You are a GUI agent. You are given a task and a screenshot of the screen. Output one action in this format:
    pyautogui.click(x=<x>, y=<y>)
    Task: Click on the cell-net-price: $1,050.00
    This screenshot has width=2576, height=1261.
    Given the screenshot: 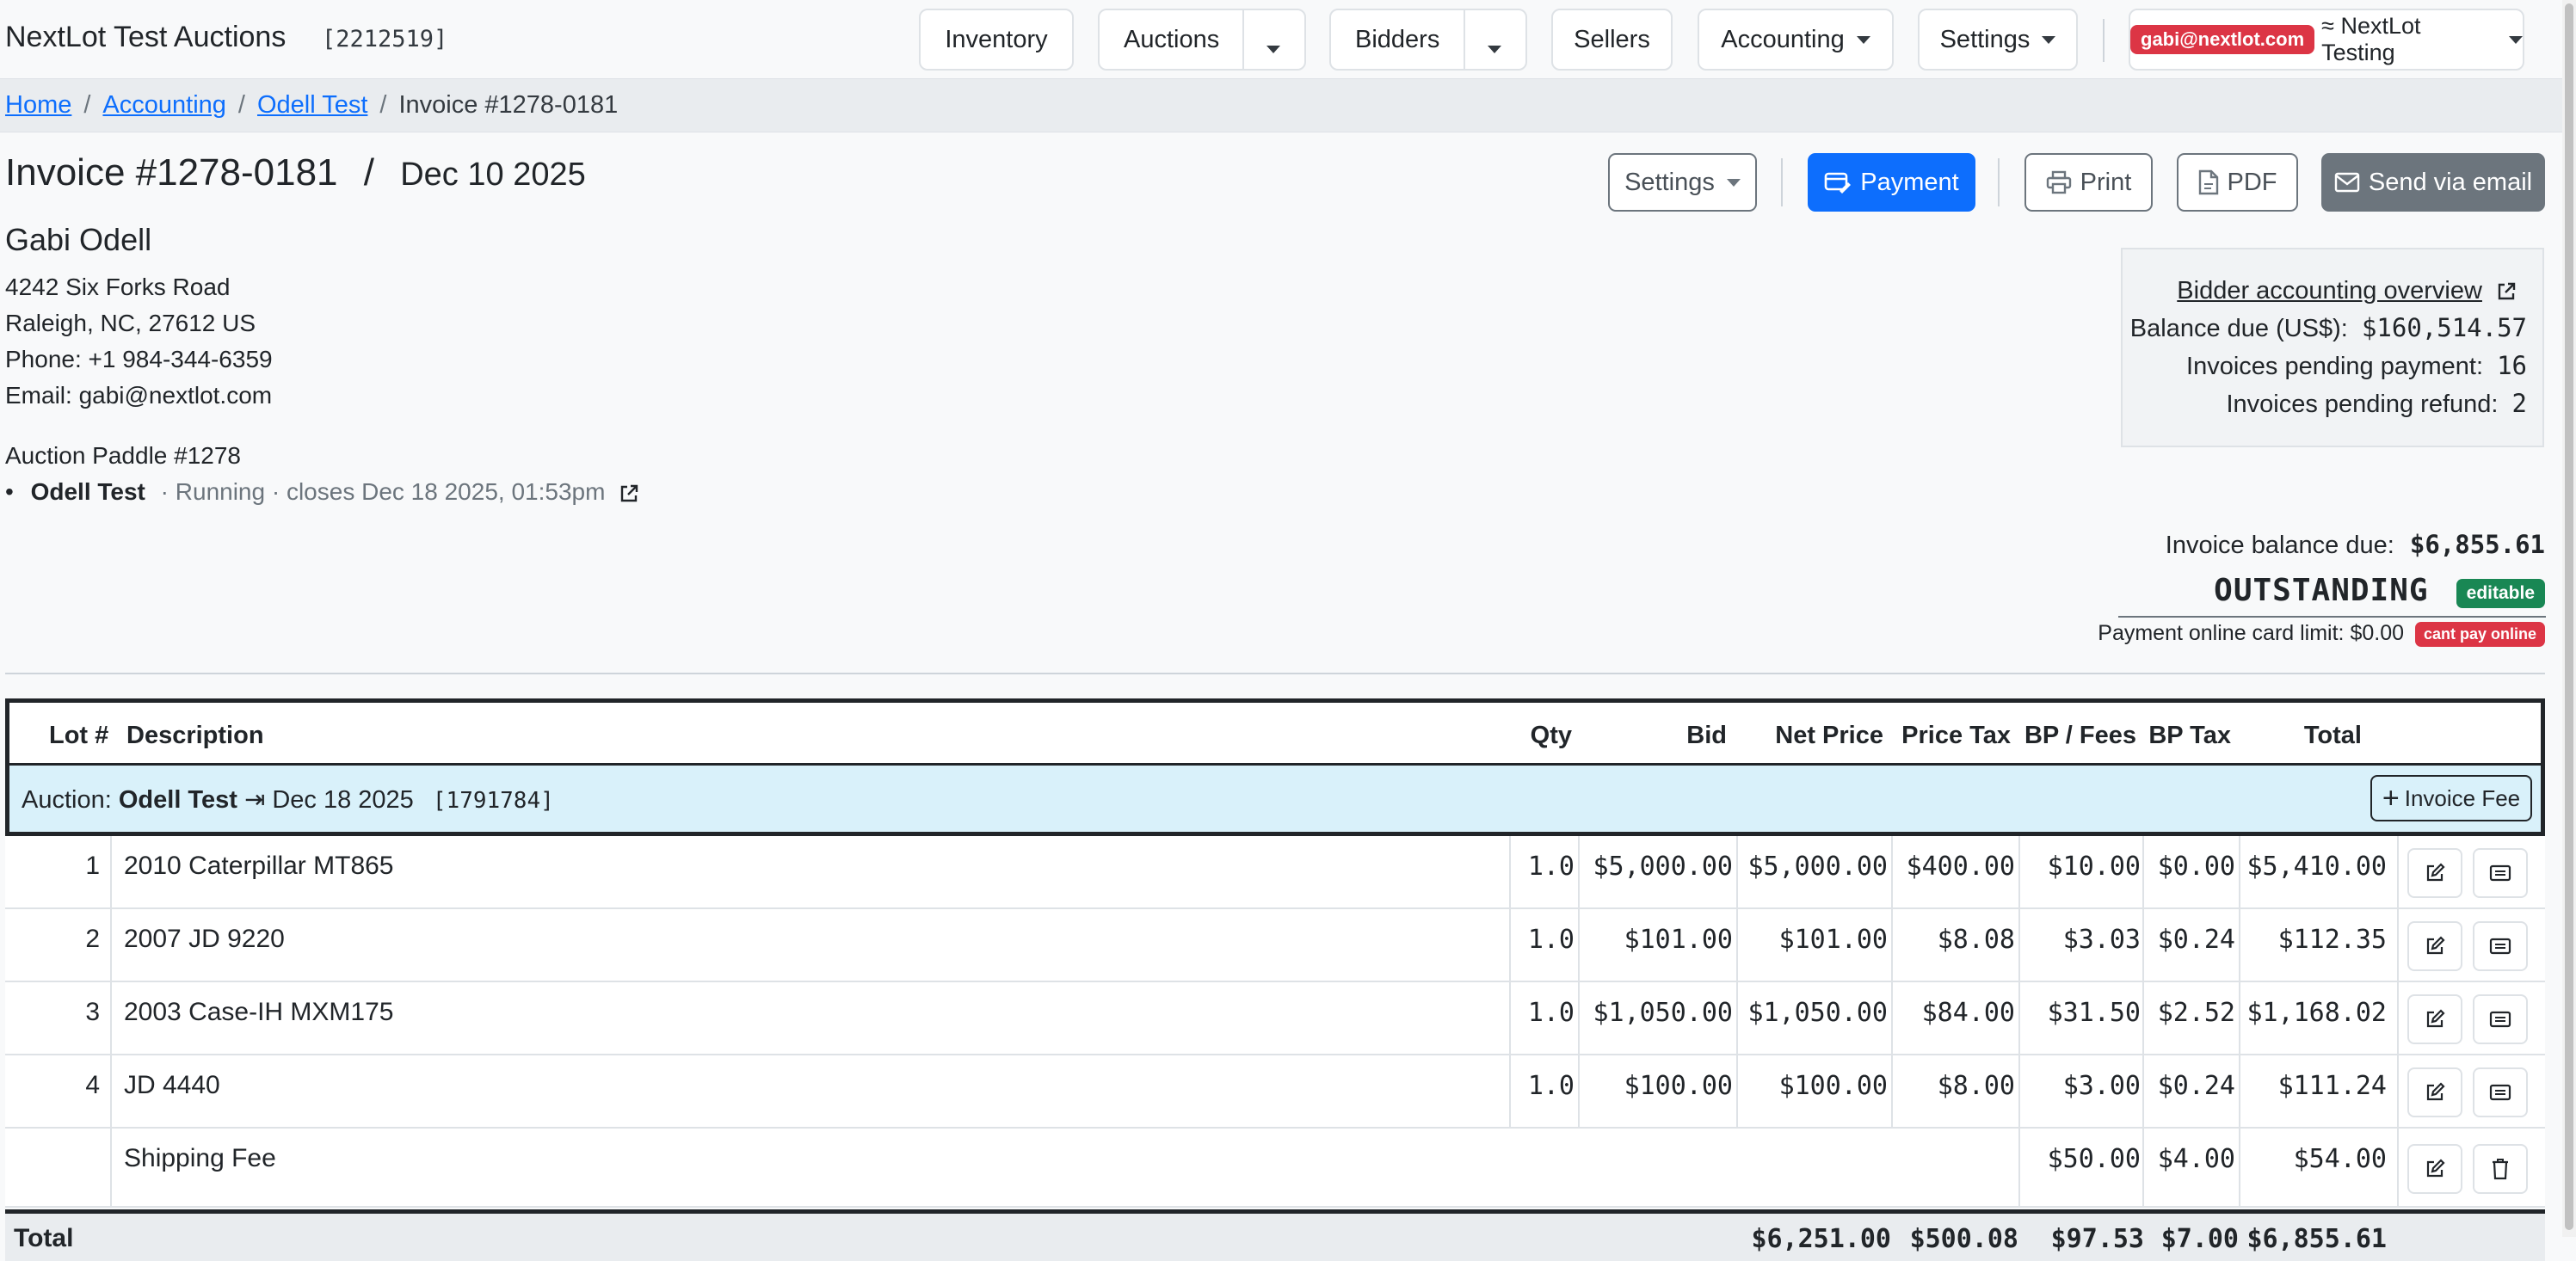 What is the action you would take?
    pyautogui.click(x=1818, y=1013)
    